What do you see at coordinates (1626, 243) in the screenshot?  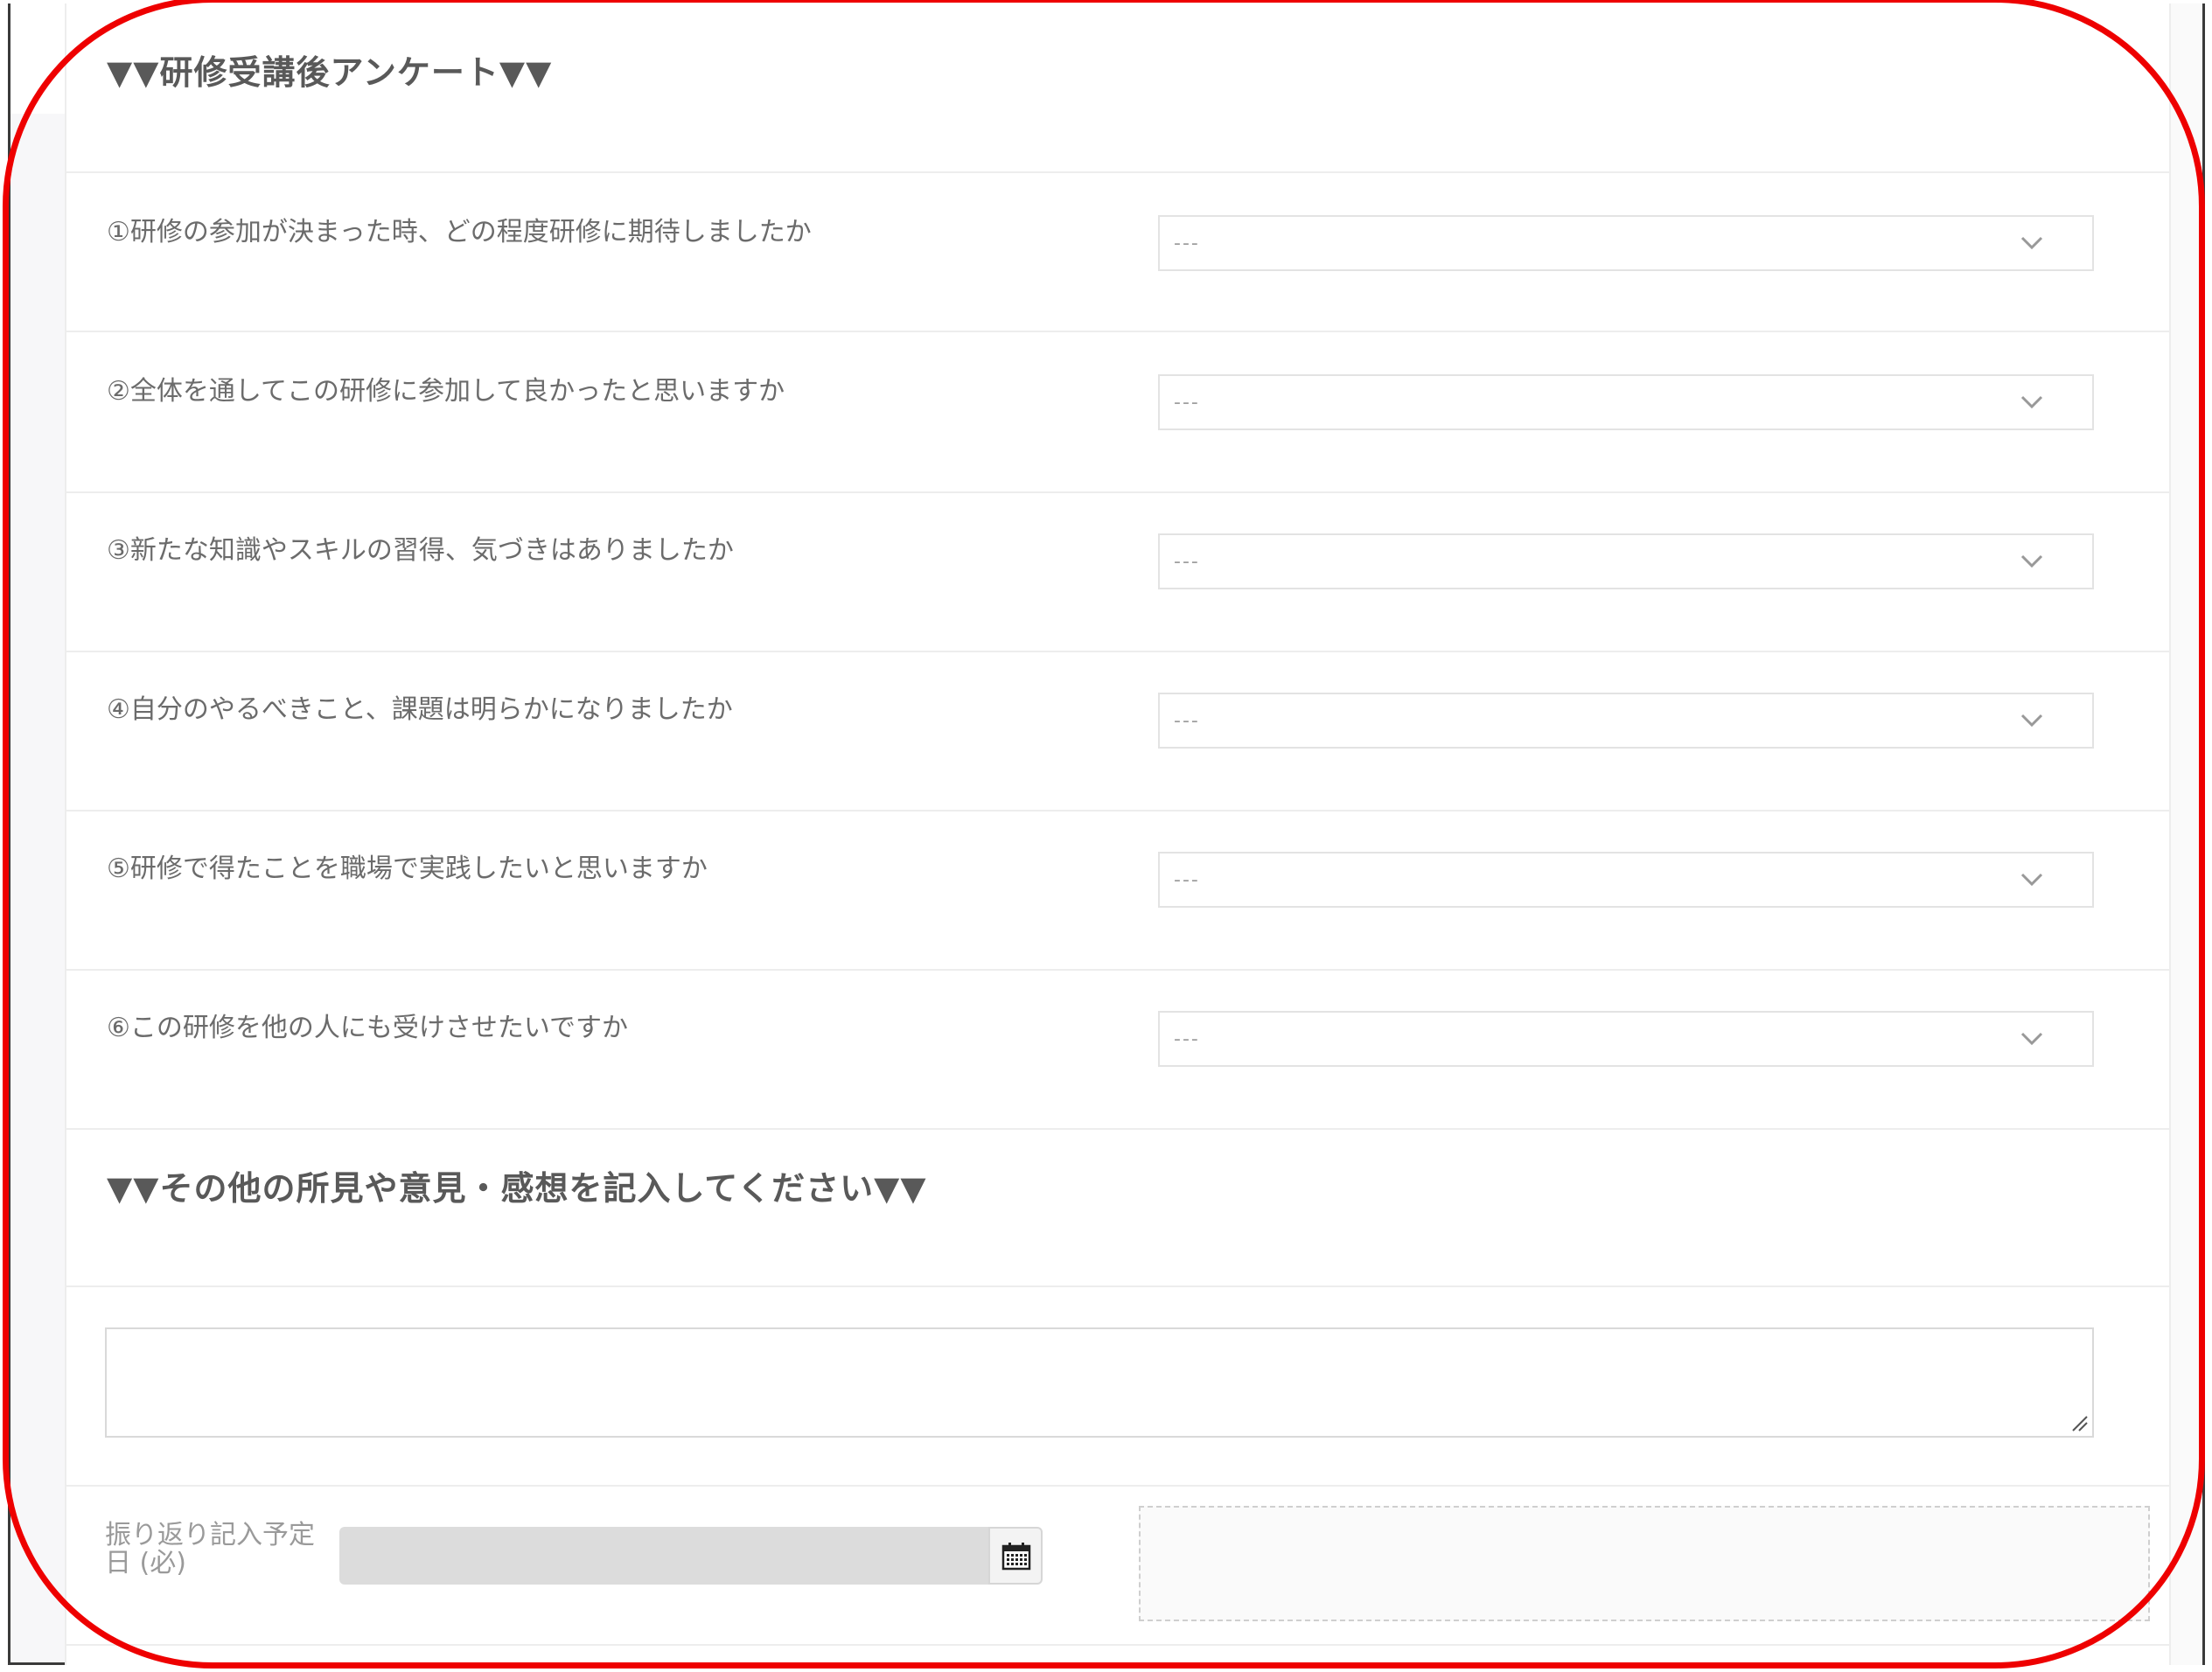 I see `question-1-select: ---` at bounding box center [1626, 243].